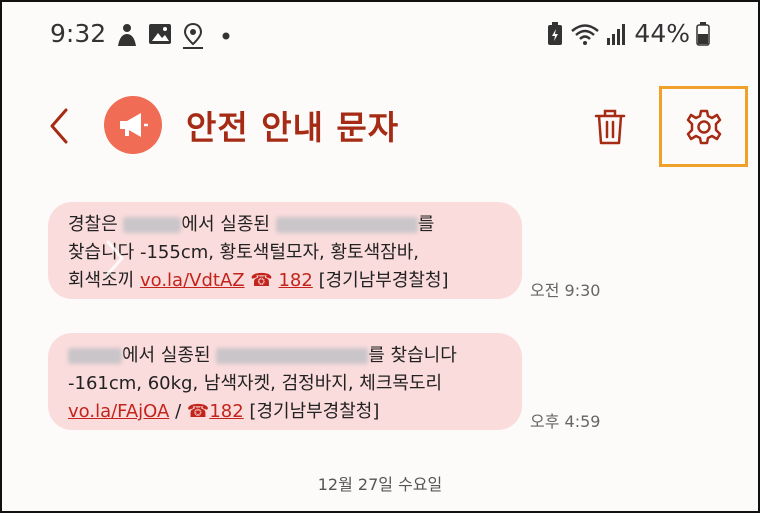  I want to click on message-line: 경찰은 에서 실종된 를, so click(251, 224).